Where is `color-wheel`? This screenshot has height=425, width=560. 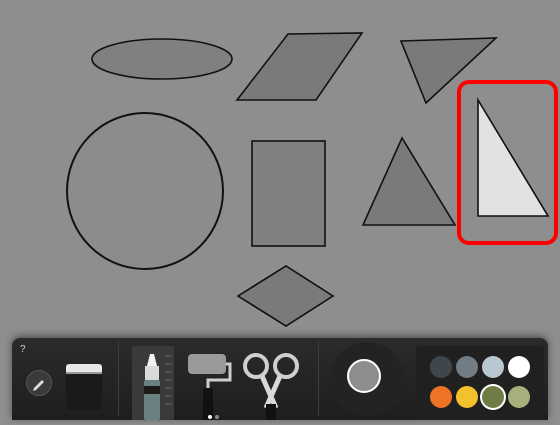 color-wheel is located at coordinates (367, 379).